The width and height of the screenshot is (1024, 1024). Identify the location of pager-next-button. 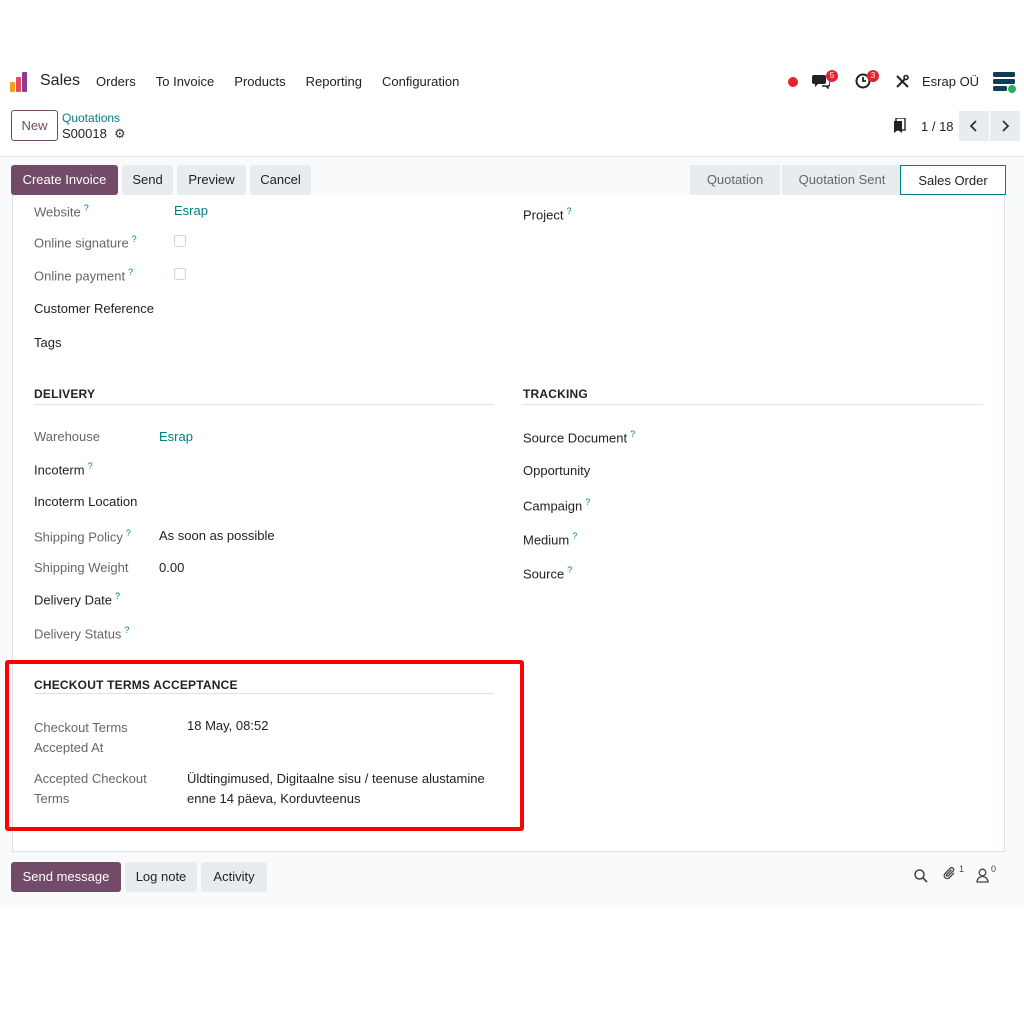
(1005, 126).